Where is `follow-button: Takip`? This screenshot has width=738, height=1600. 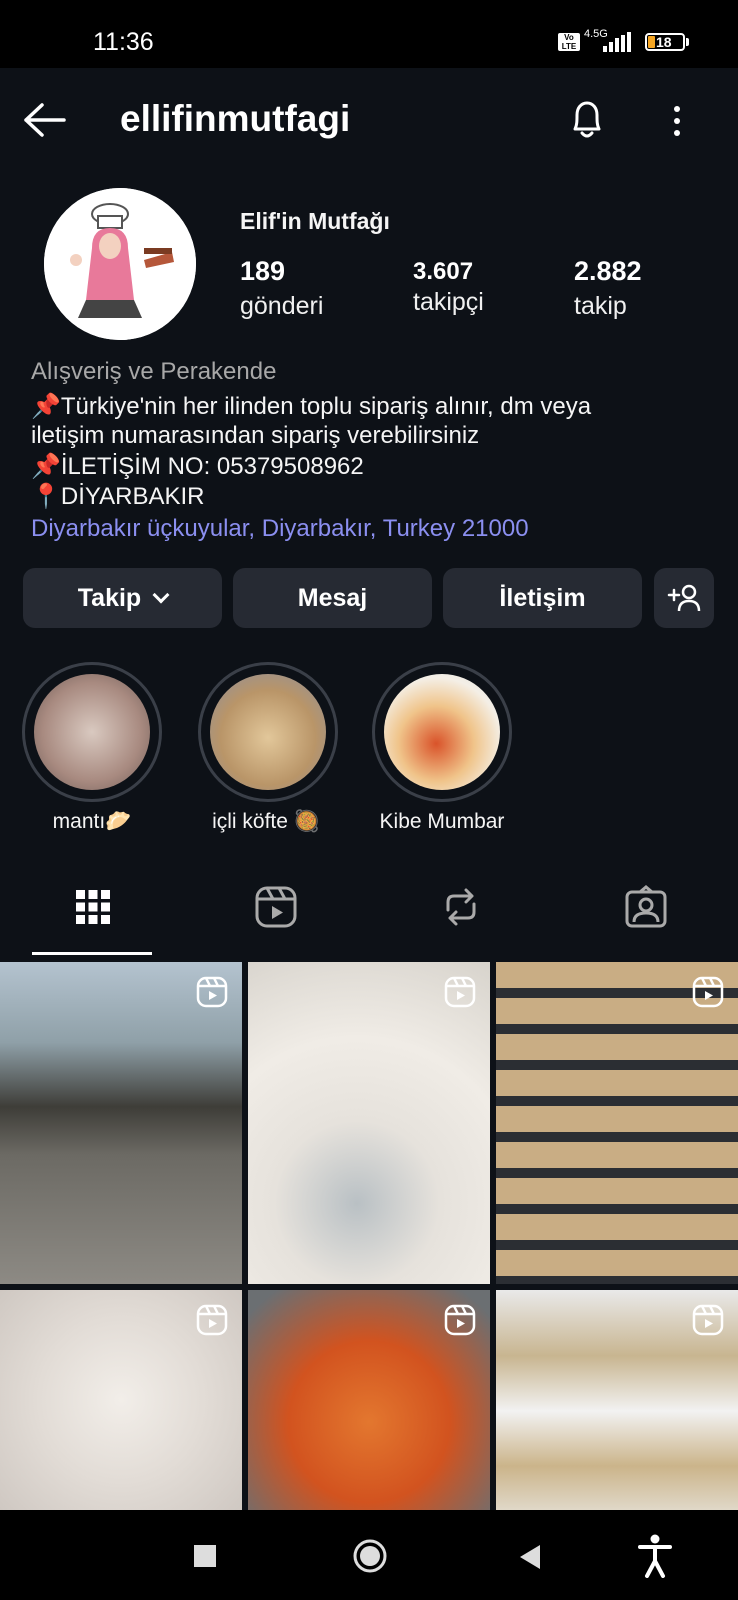 follow-button: Takip is located at coordinates (122, 598).